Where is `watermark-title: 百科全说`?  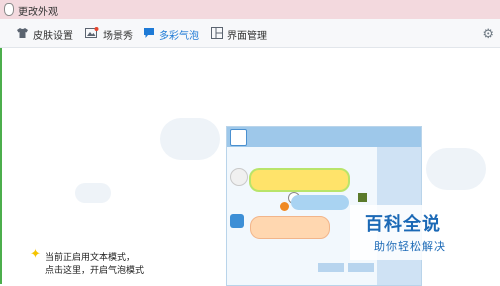 watermark-title: 百科全说 is located at coordinates (403, 224).